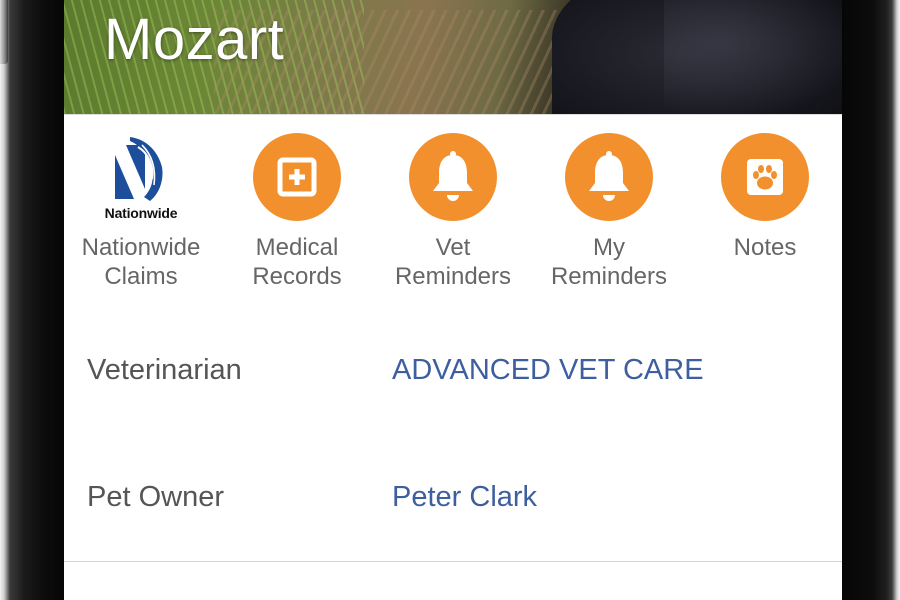 Image resolution: width=900 pixels, height=600 pixels. I want to click on vet-reminders-label: Vet Reminders, so click(453, 262).